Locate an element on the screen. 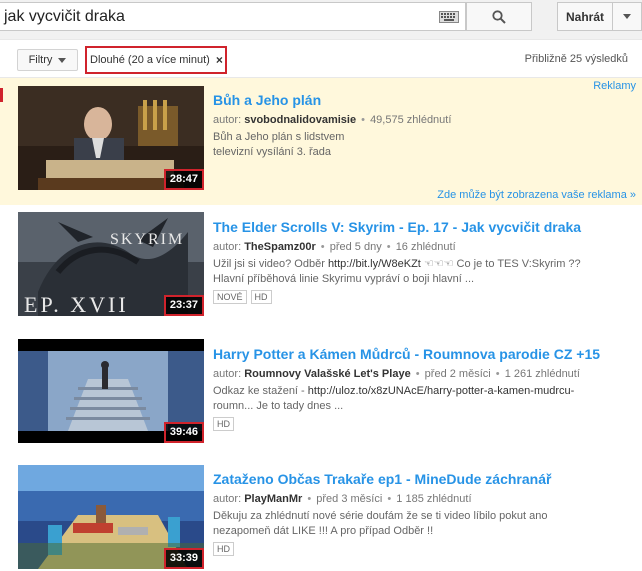  new-badge: NOVÉ is located at coordinates (230, 297).